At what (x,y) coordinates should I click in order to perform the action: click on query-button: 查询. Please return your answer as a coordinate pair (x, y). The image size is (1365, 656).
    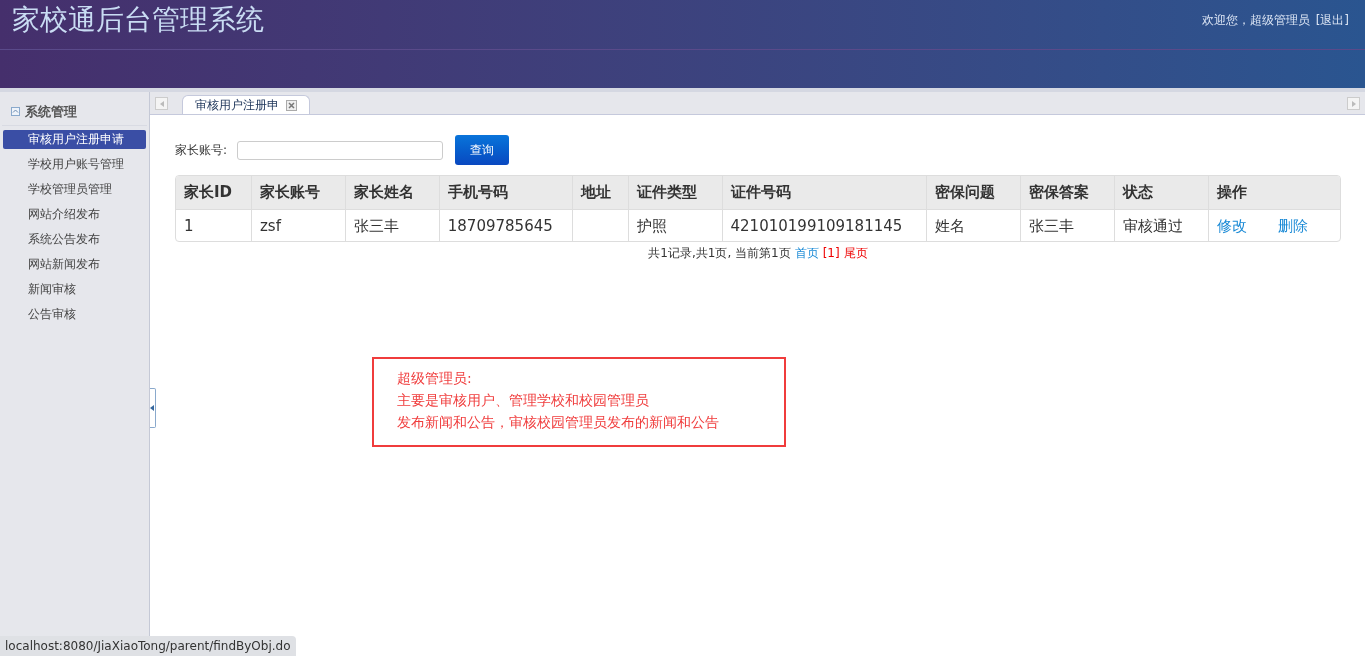
    Looking at the image, I should click on (482, 150).